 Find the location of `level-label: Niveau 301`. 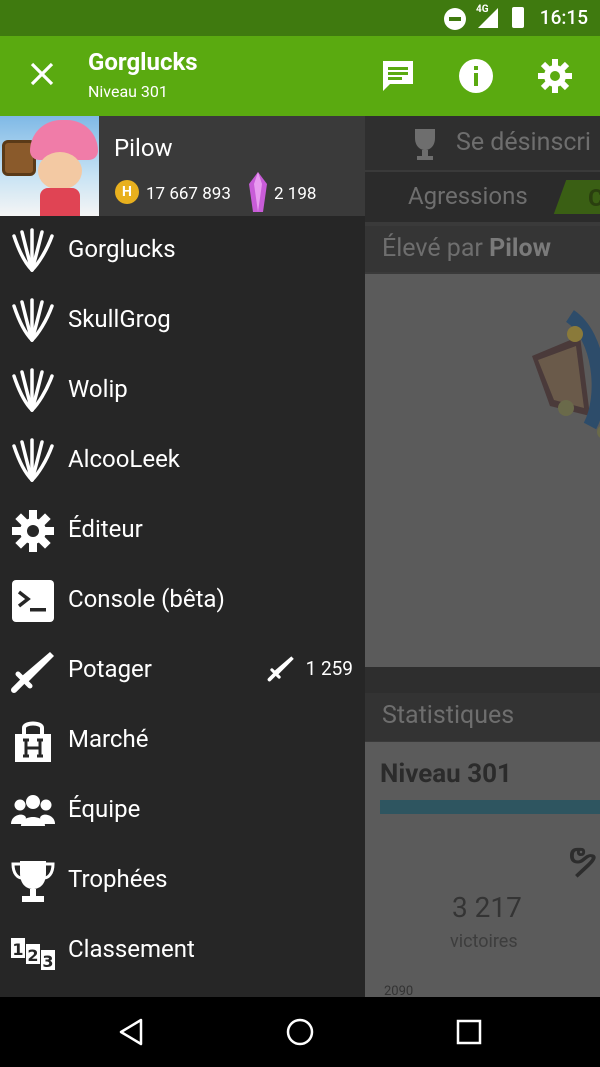

level-label: Niveau 301 is located at coordinates (446, 774).